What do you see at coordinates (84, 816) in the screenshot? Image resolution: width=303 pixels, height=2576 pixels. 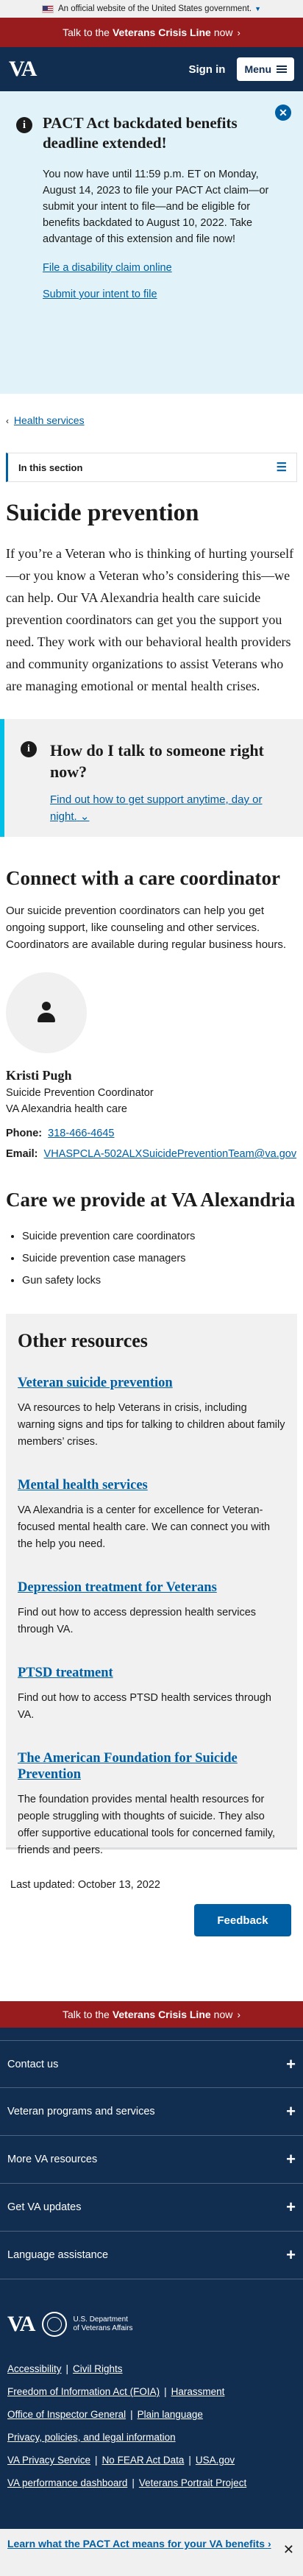 I see `chevron-down-icon: ⌄` at bounding box center [84, 816].